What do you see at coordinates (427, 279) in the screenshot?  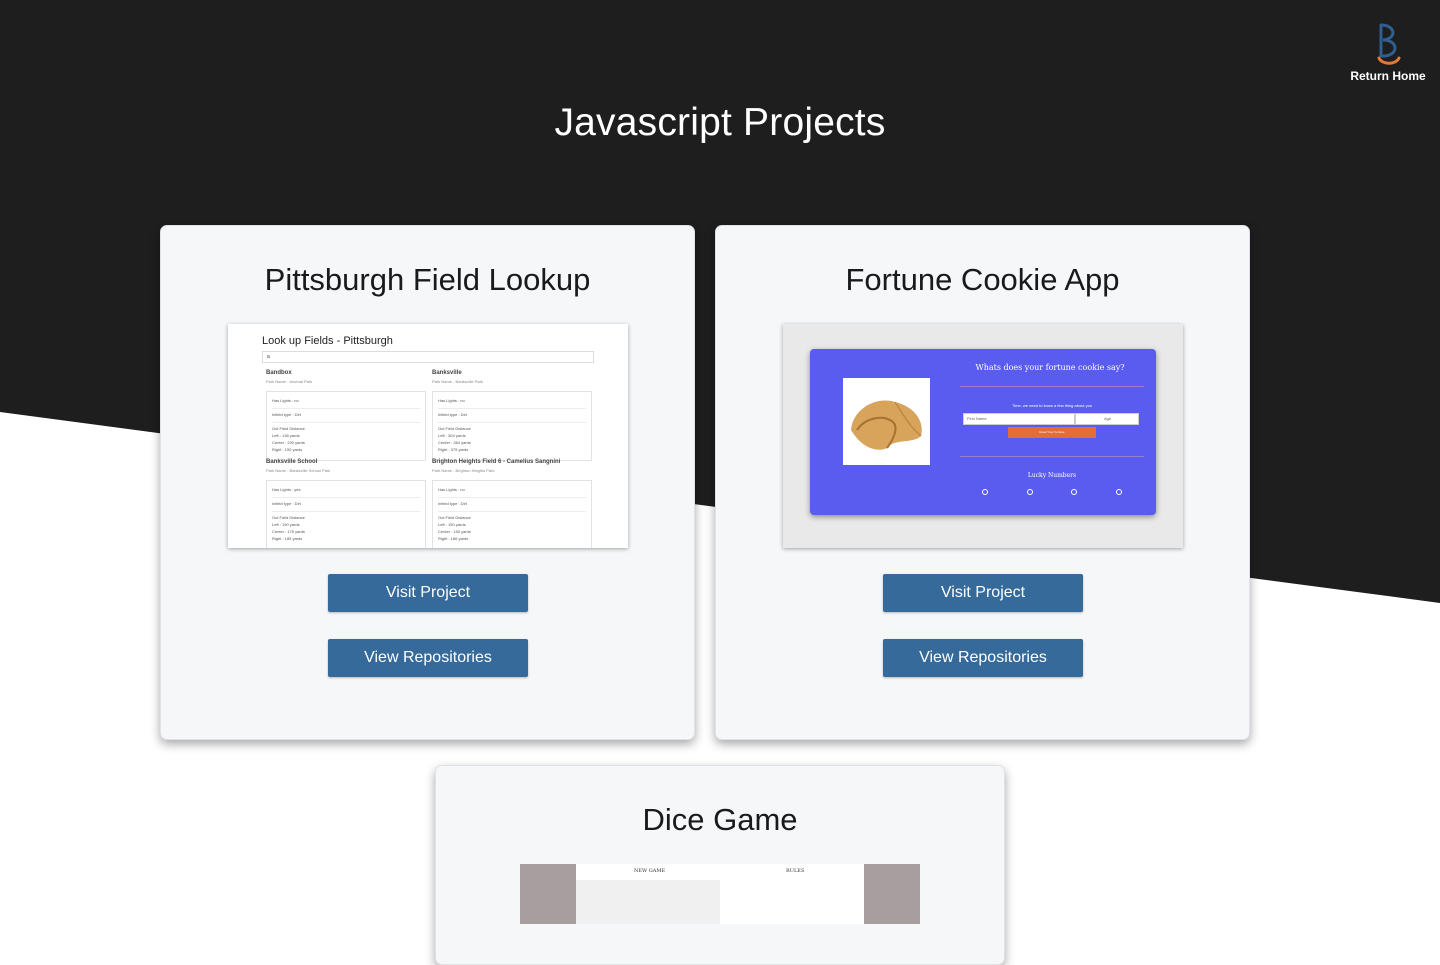 I see `project-title: Pittsburgh Field Lookup` at bounding box center [427, 279].